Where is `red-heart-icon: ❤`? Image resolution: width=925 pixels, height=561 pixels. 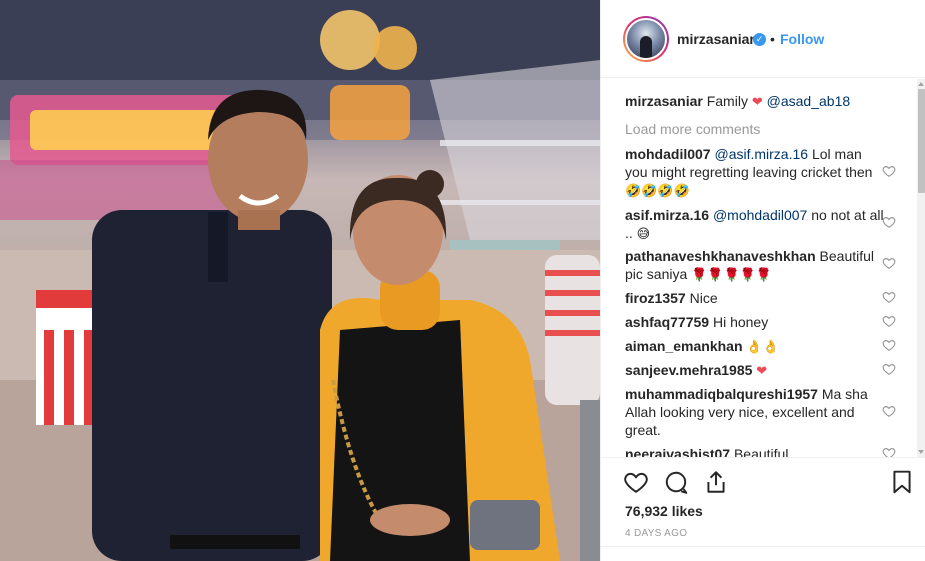
red-heart-icon: ❤ is located at coordinates (757, 102).